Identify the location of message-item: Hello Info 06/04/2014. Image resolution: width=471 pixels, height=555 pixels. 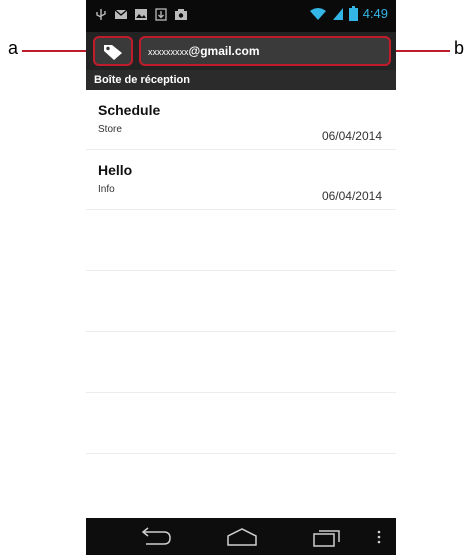
(241, 180).